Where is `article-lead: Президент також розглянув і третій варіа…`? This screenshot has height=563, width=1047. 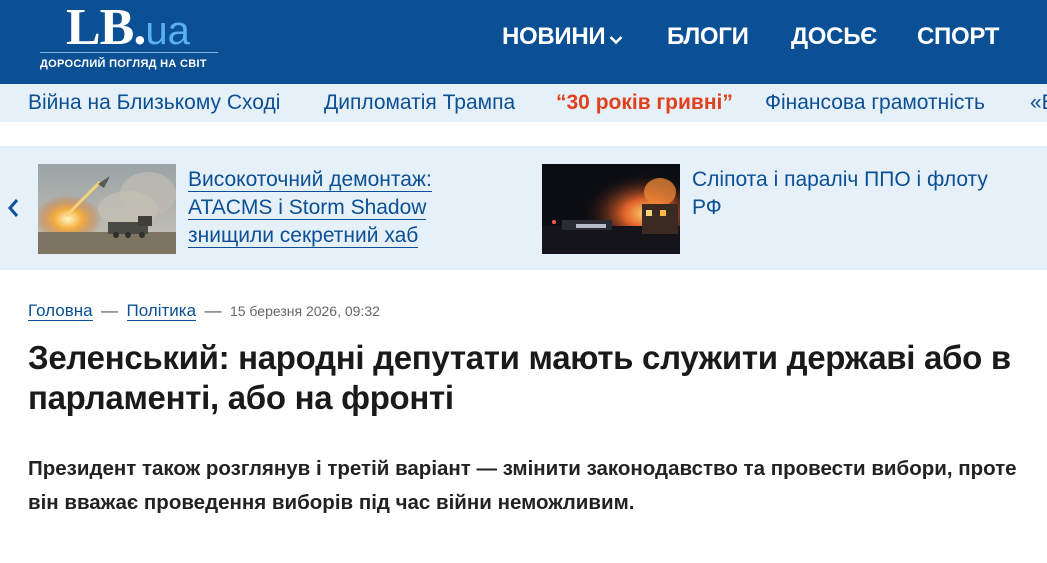 article-lead: Президент також розглянув і третій варіа… is located at coordinates (522, 485).